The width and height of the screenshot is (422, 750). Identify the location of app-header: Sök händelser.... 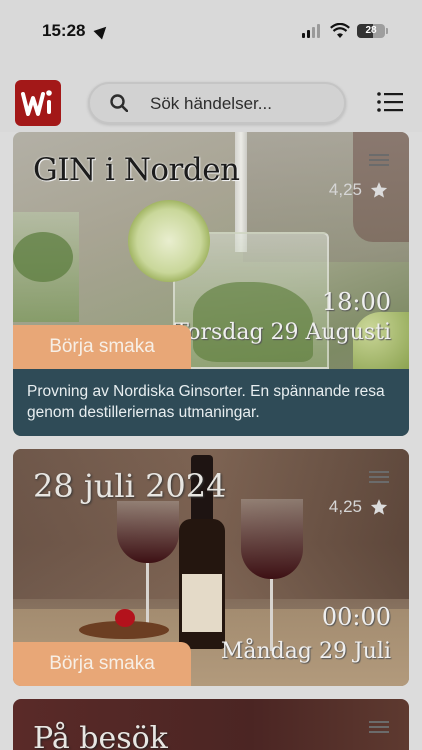
(211, 96).